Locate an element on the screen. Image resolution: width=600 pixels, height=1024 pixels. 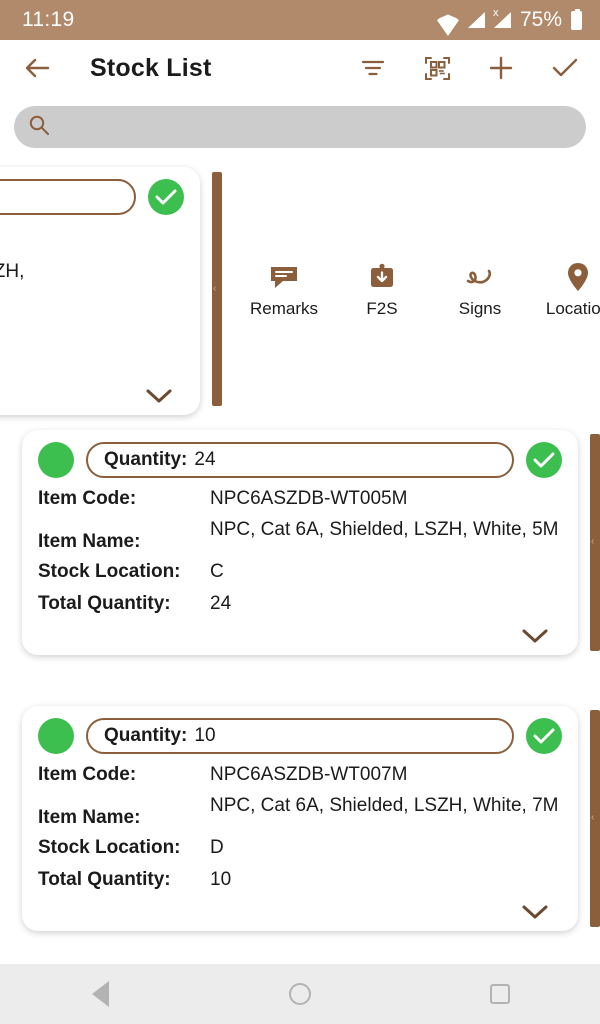
quantity-field: Quantity: 24 is located at coordinates (300, 460).